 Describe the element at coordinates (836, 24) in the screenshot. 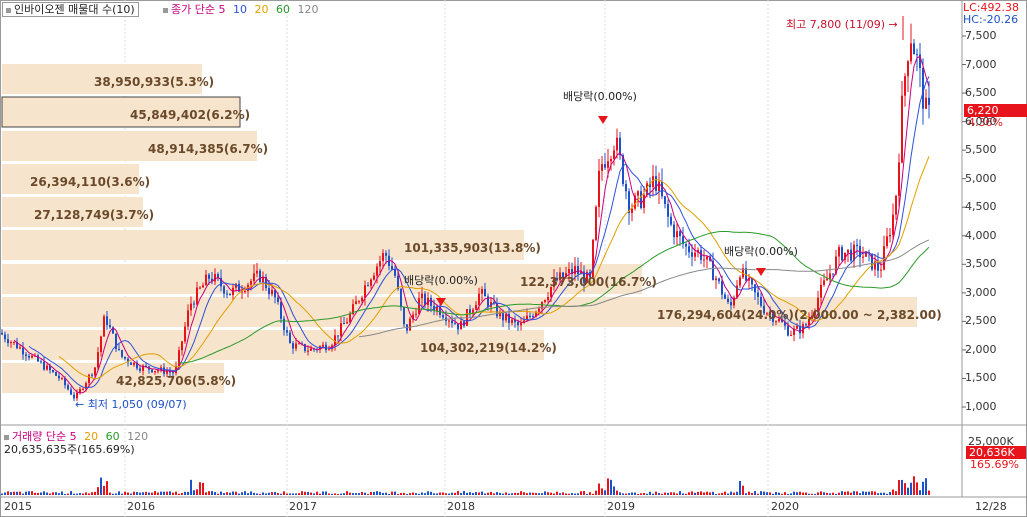

I see `high-label: 최고 7,800 (11/09)` at that location.